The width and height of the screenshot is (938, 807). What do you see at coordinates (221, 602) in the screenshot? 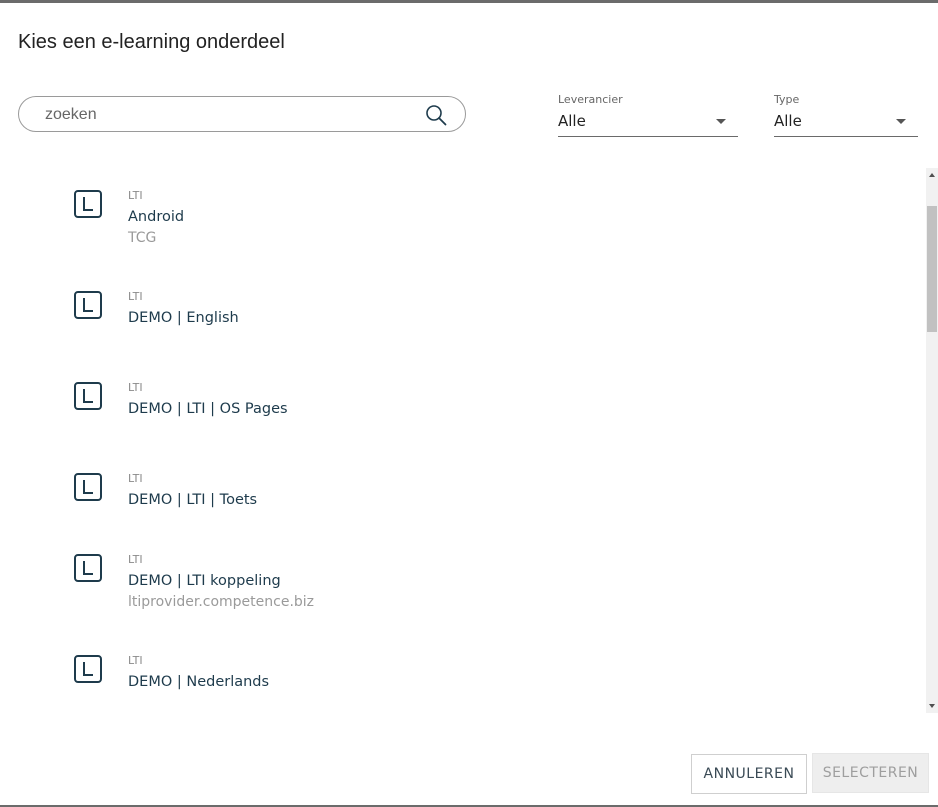
I see `item-subtitle: ltiprovider.competence.biz` at bounding box center [221, 602].